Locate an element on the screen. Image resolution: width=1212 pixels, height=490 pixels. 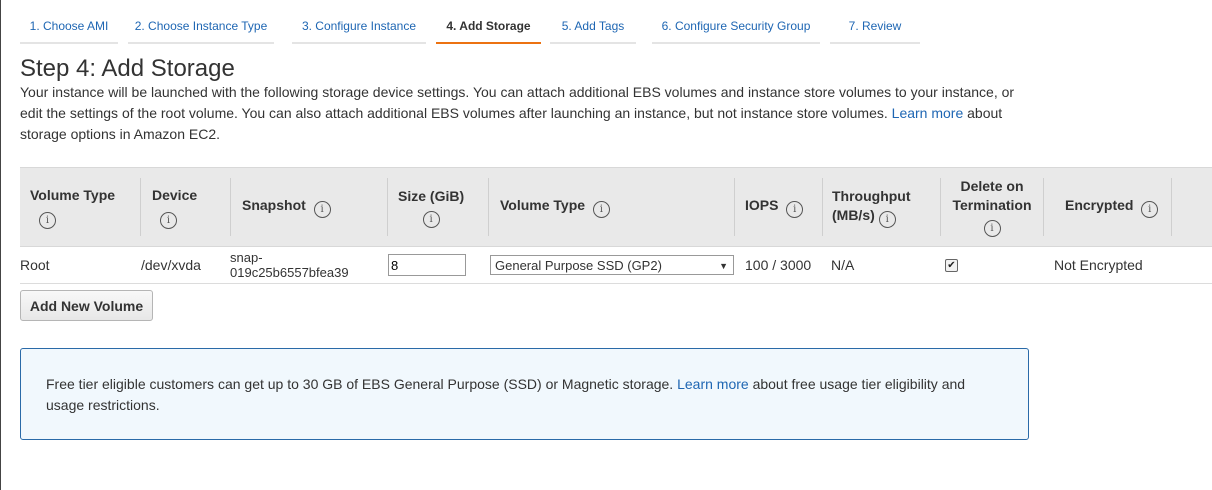
header-encrypted: Encrypted i is located at coordinates (1125, 207).